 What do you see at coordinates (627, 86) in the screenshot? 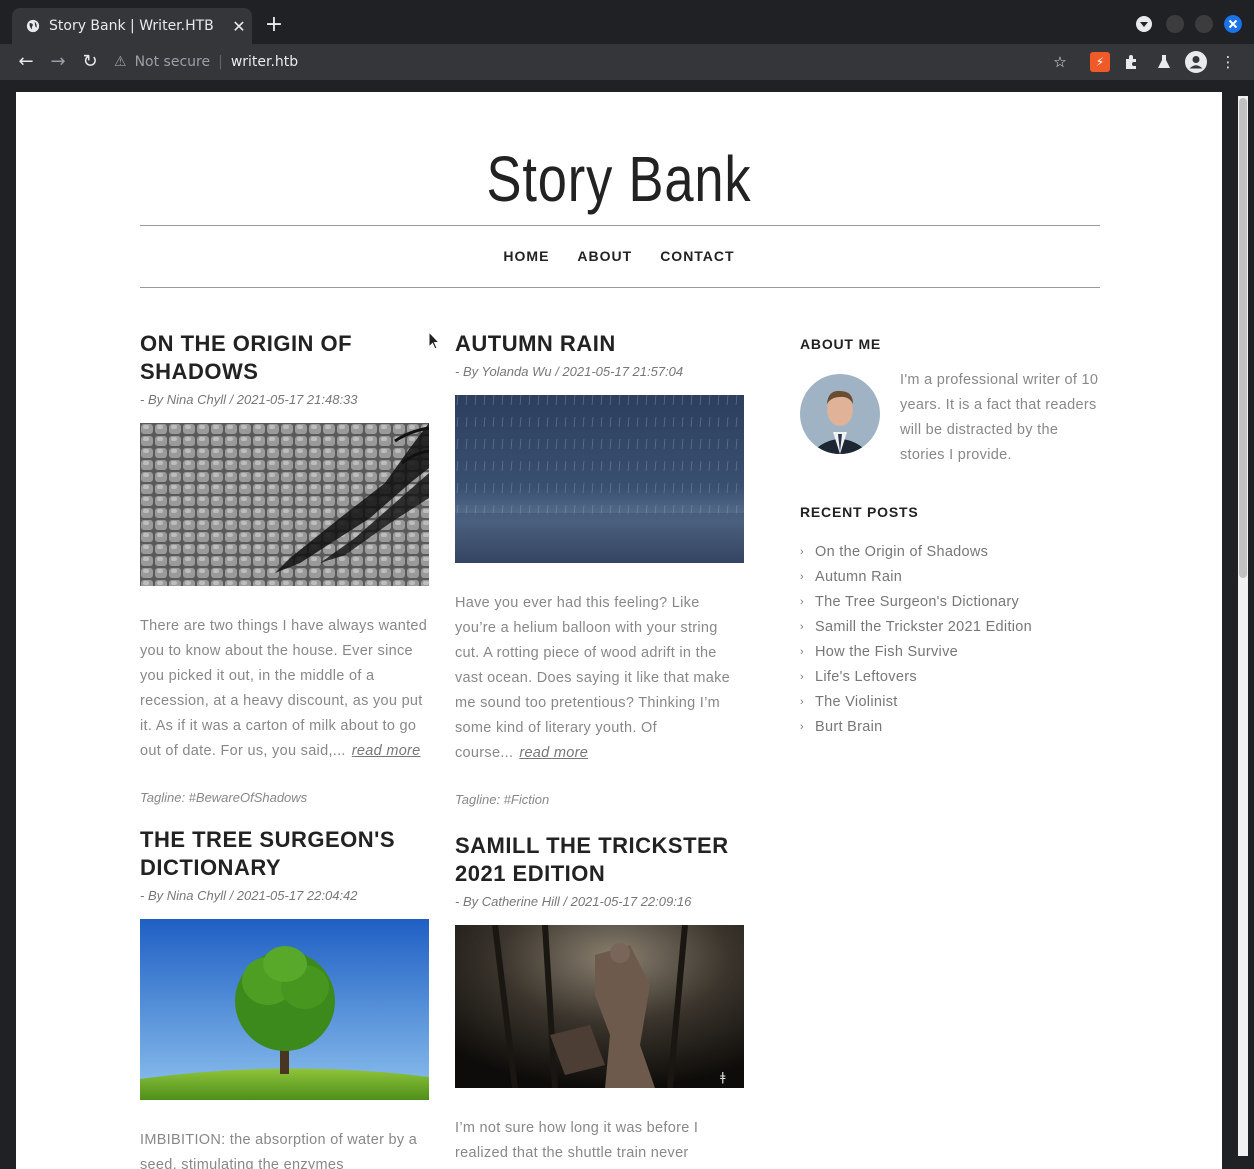
I see `chrome-bottom-edge` at bounding box center [627, 86].